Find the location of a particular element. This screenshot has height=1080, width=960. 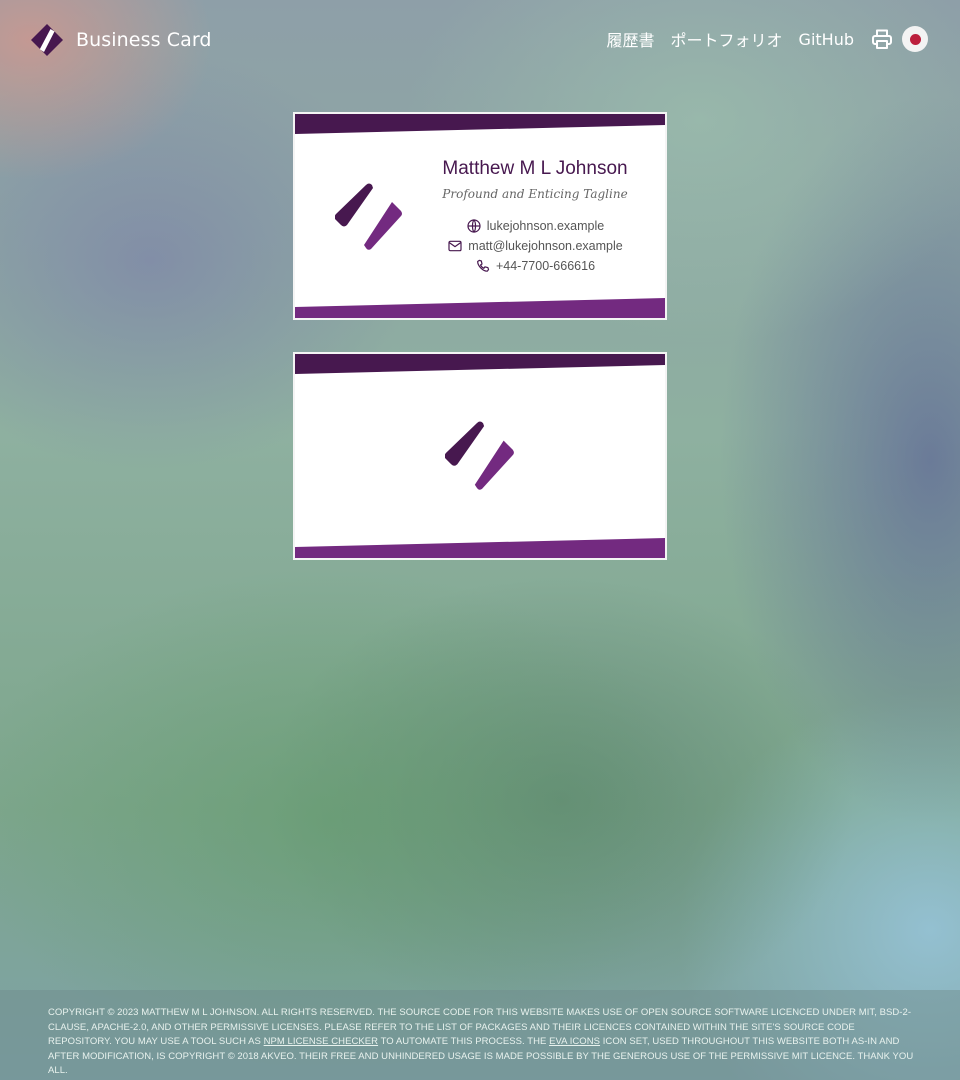

nav-link-github: GitHub is located at coordinates (826, 39).